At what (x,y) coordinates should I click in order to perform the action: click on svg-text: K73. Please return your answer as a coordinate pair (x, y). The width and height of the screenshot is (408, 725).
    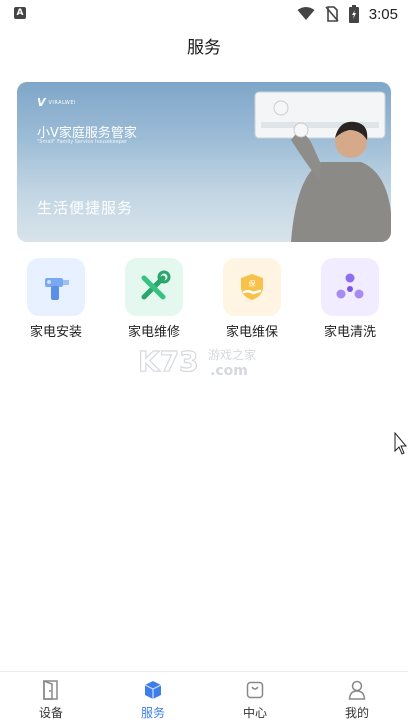
    Looking at the image, I should click on (168, 361).